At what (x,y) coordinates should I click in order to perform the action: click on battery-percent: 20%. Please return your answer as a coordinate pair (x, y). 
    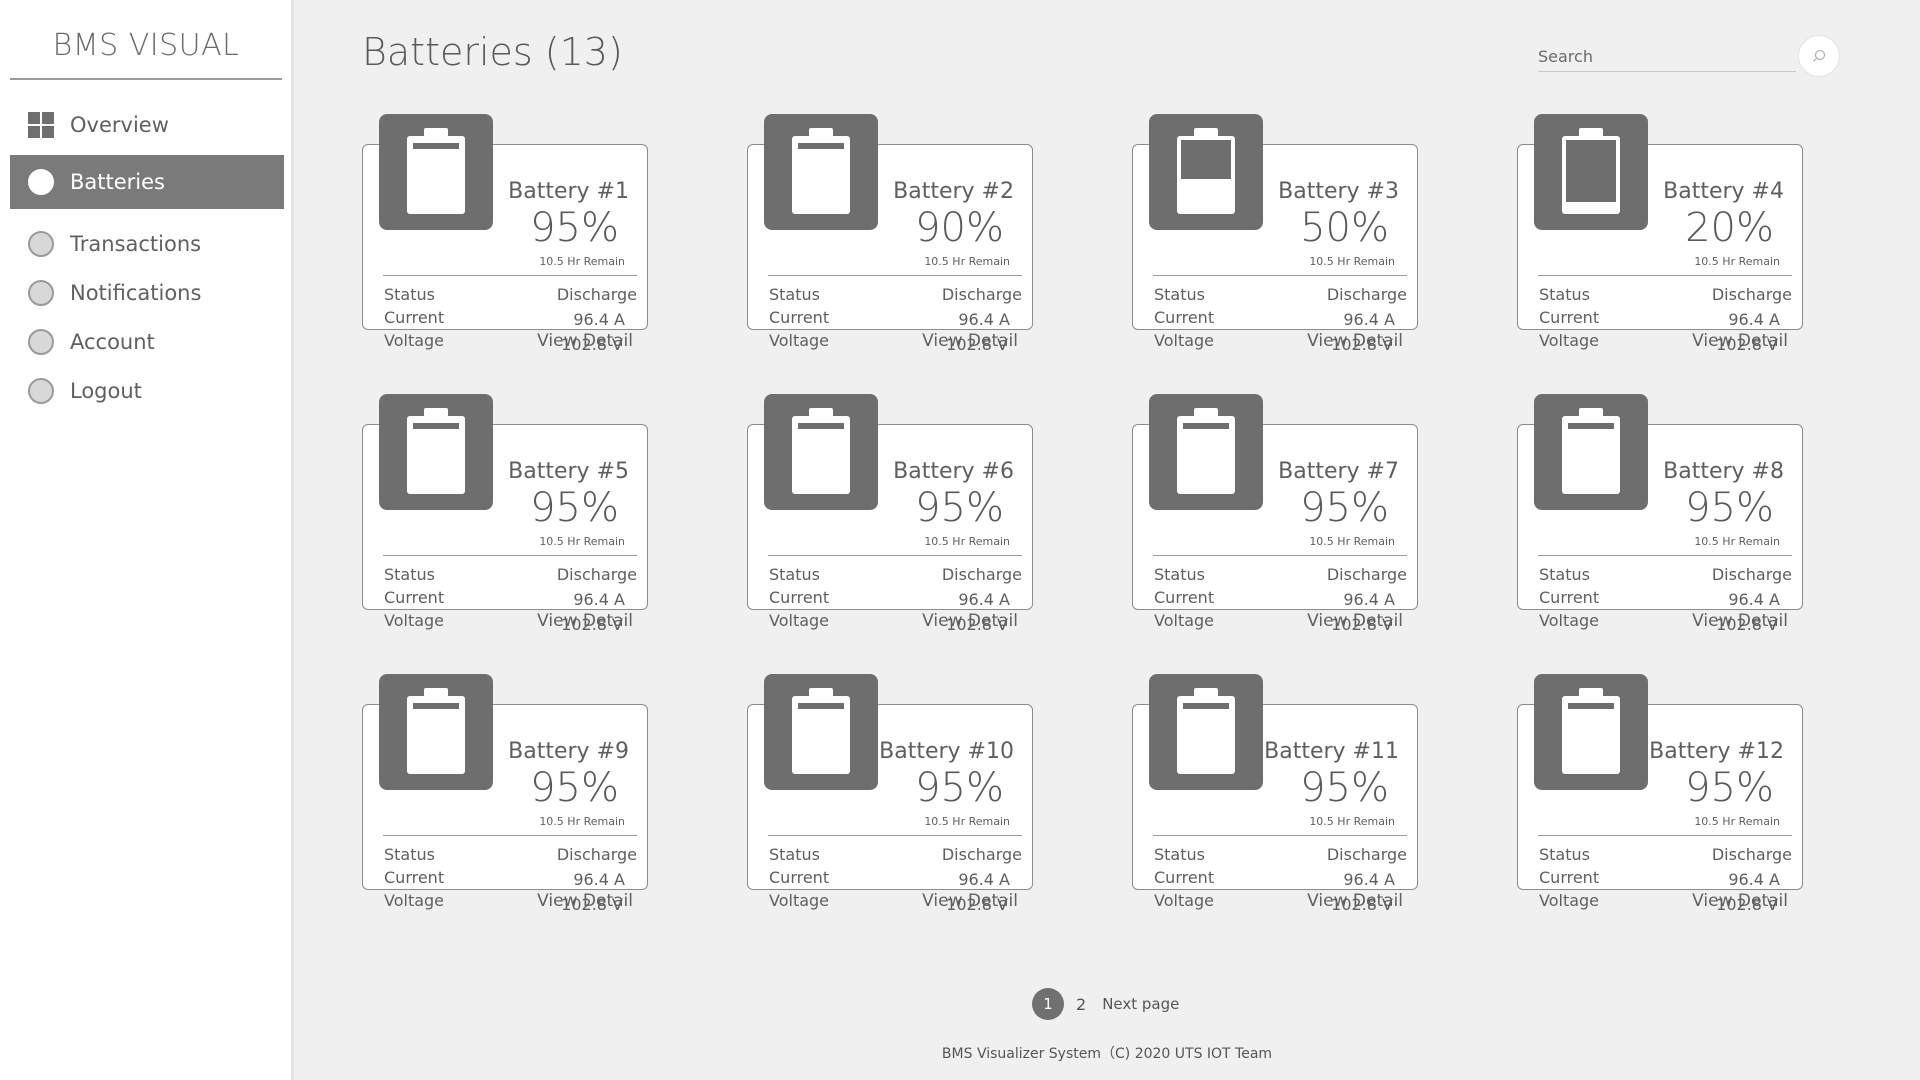
    Looking at the image, I should click on (1729, 228).